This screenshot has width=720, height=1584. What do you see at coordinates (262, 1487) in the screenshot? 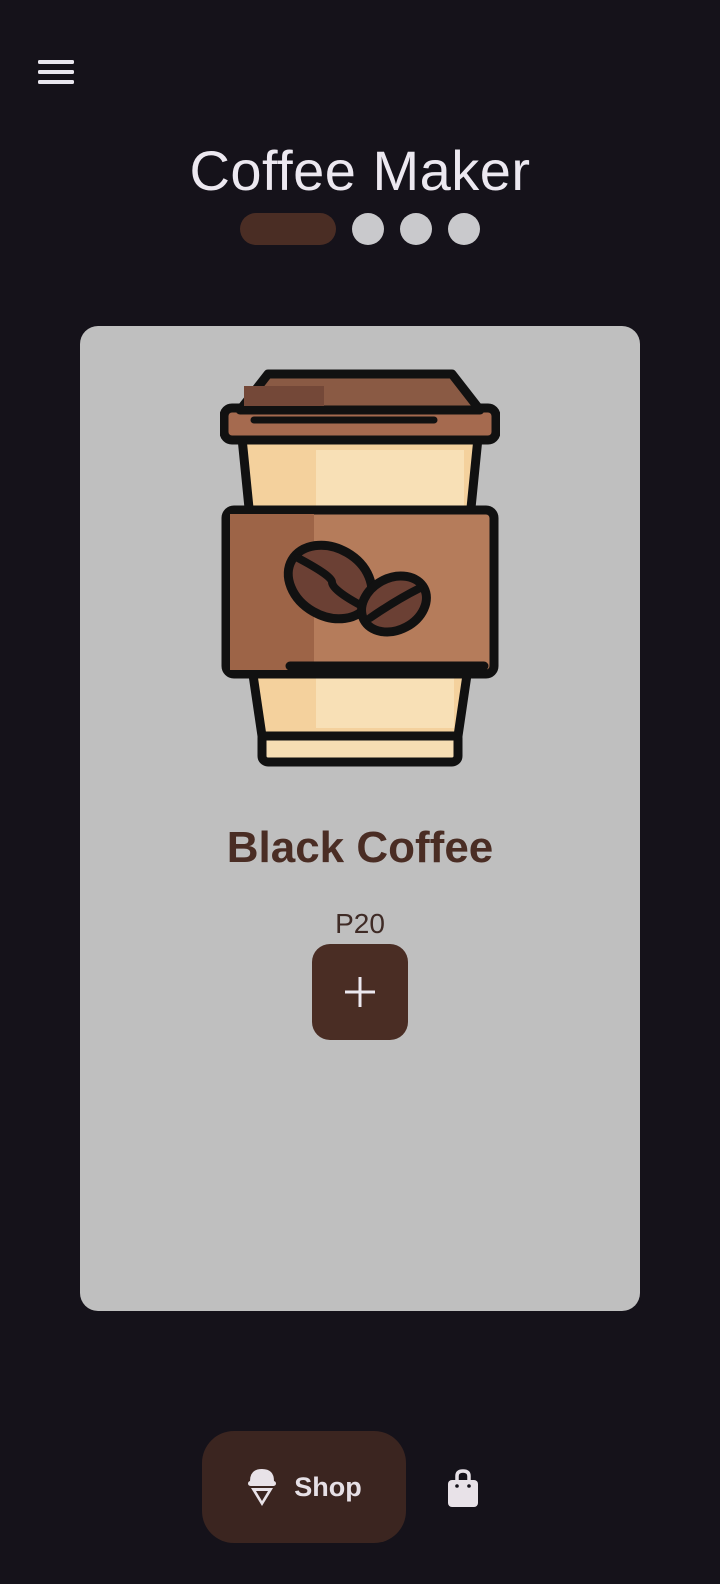
I see `ice-cream-icon` at bounding box center [262, 1487].